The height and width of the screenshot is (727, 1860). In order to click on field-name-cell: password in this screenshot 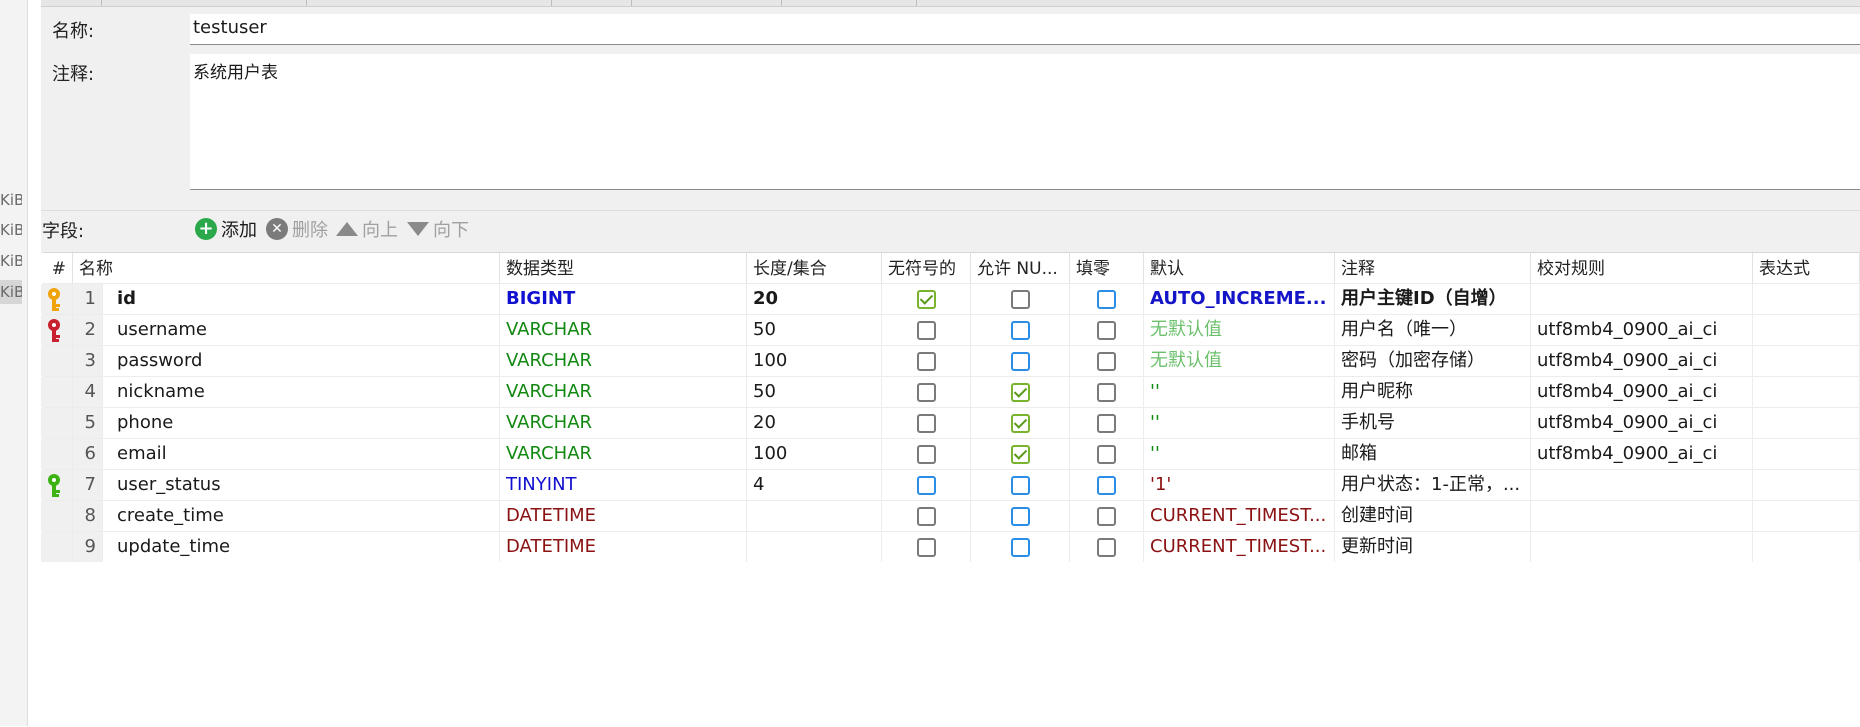, I will do `click(301, 361)`.